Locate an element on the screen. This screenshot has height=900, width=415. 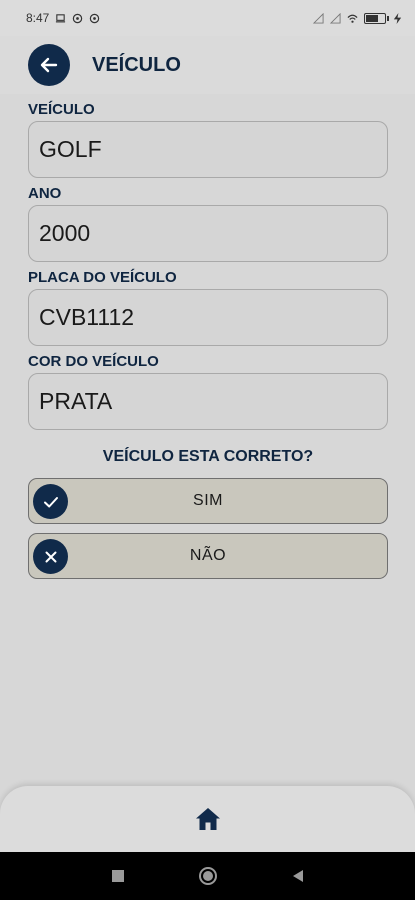
year-label: ANO is located at coordinates (45, 193).